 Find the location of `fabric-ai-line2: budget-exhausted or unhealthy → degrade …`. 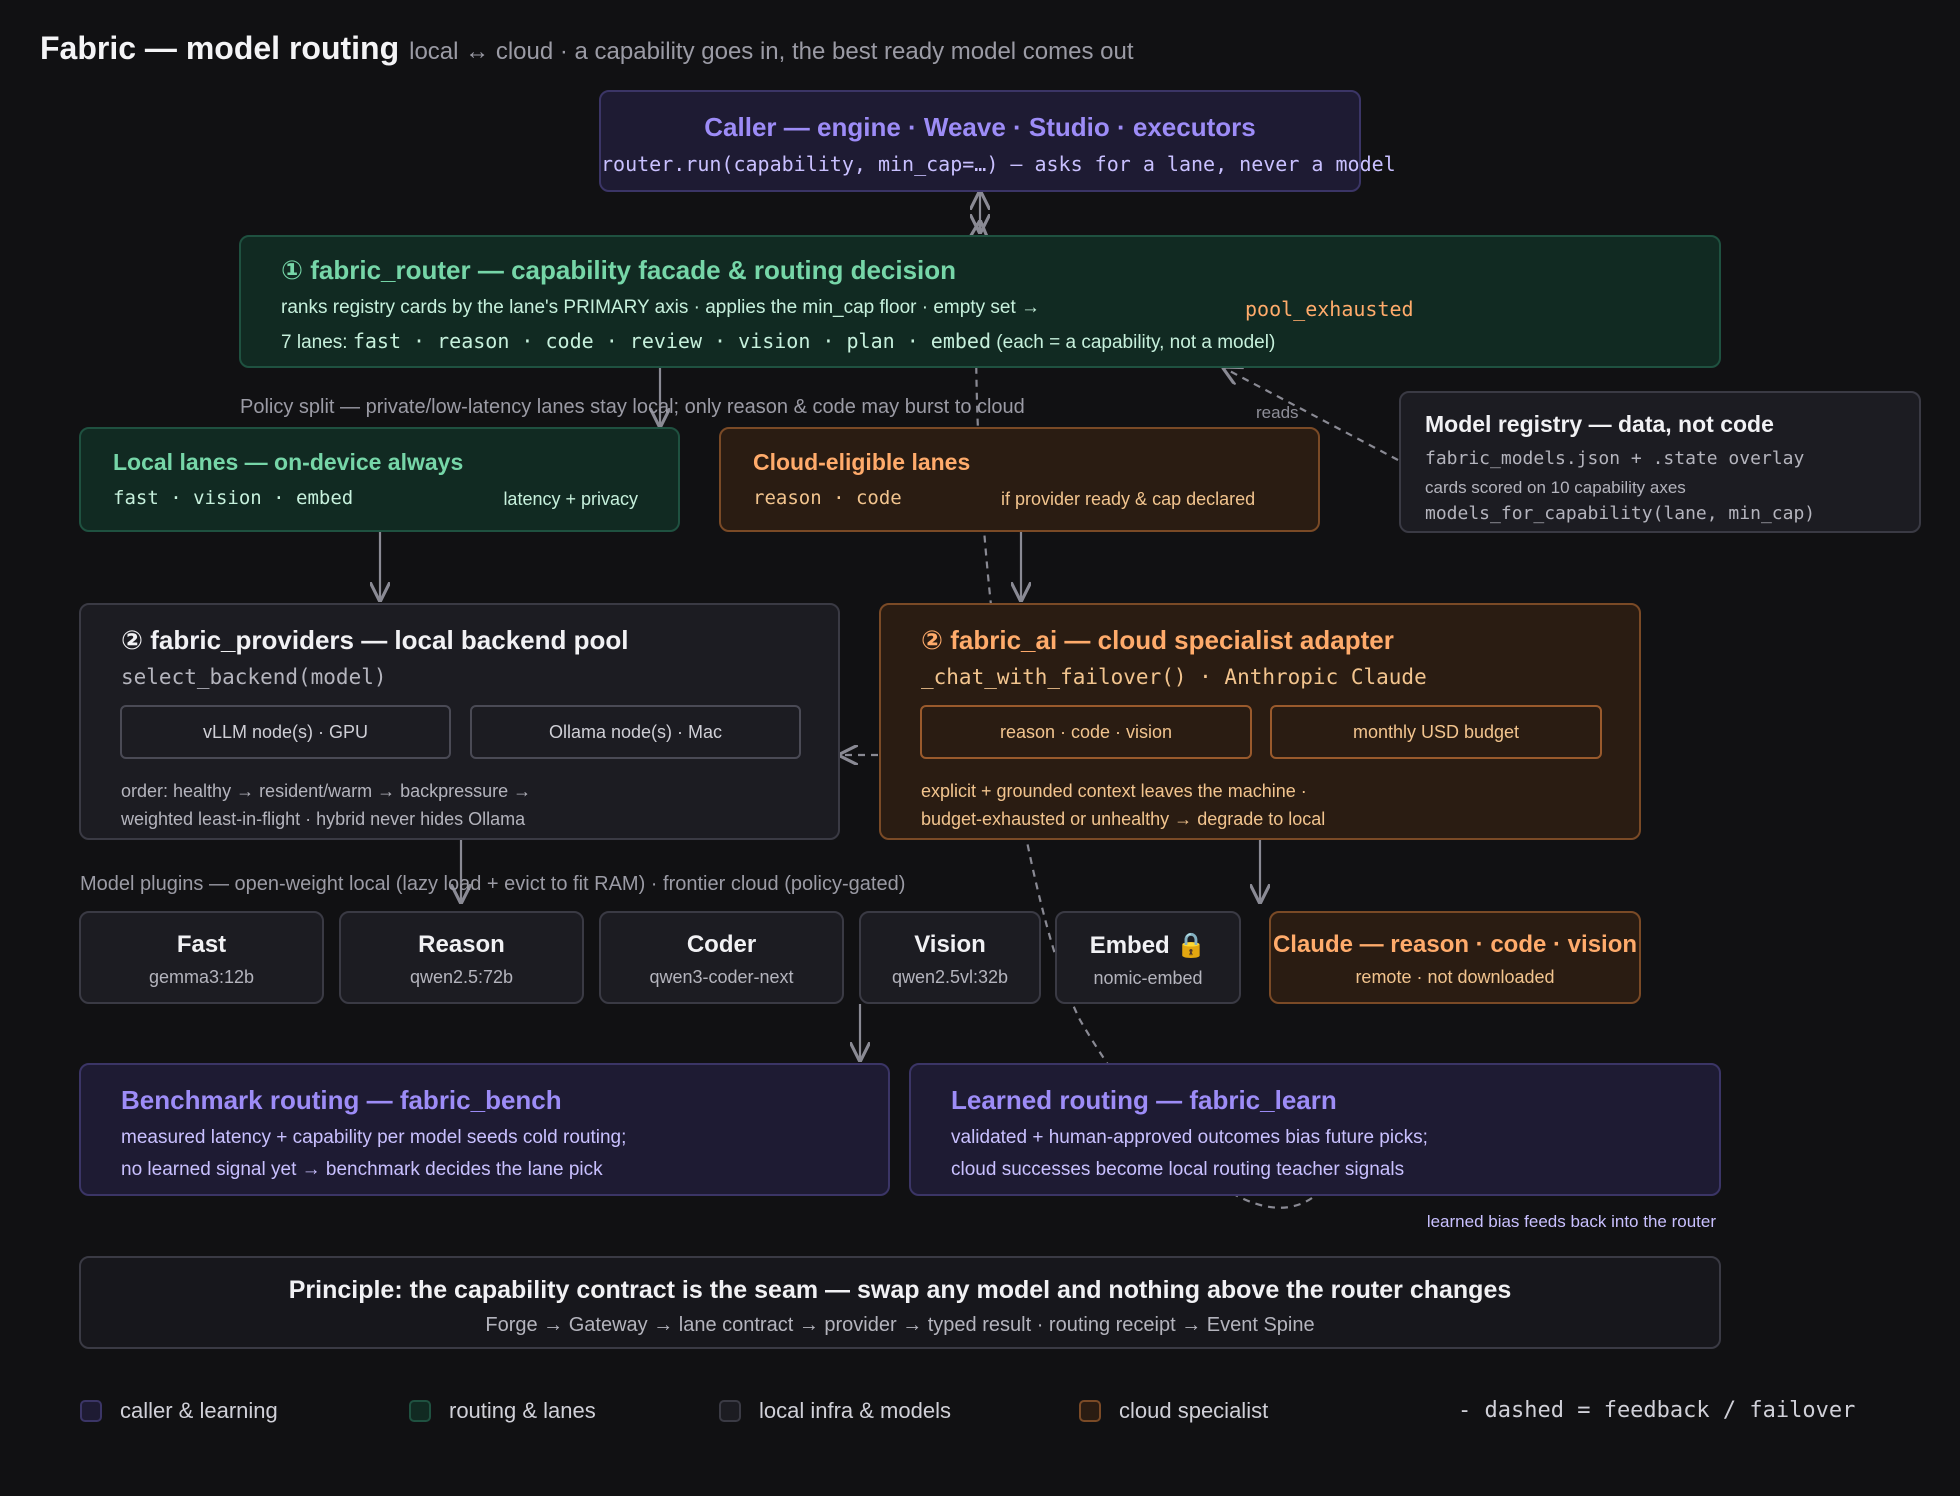

fabric-ai-line2: budget-exhausted or unhealthy → degrade … is located at coordinates (1123, 819).